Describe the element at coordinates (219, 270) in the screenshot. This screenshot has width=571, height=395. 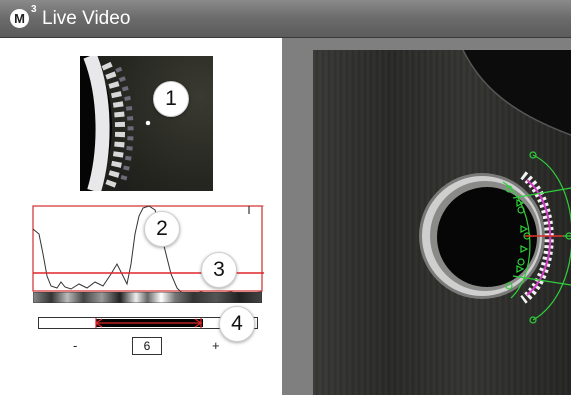
I see `callout-3: 3` at that location.